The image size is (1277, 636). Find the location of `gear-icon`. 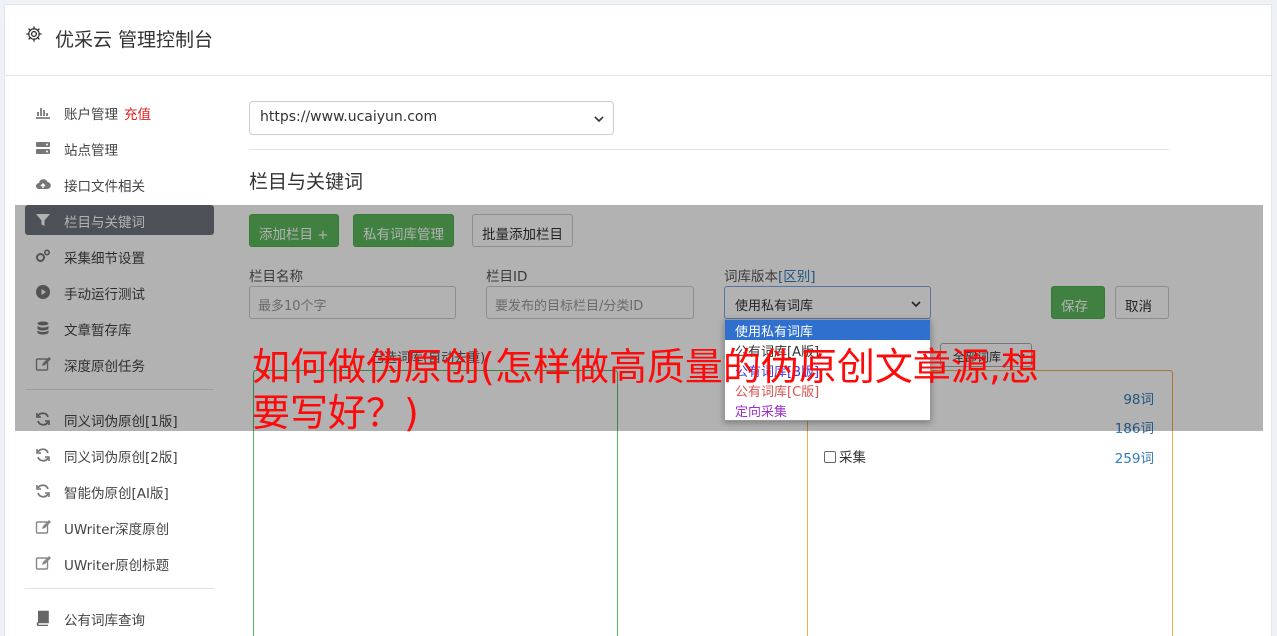

gear-icon is located at coordinates (34, 34).